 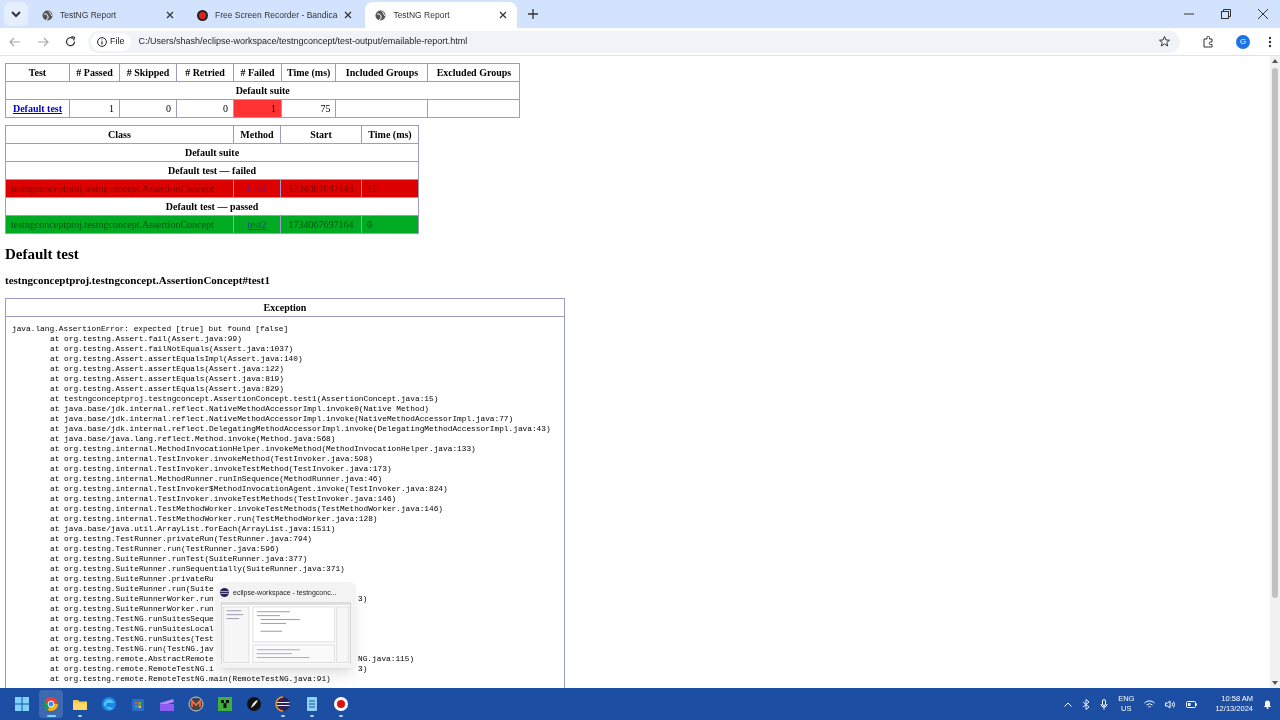 I want to click on column-header: # Passed, so click(x=94, y=72).